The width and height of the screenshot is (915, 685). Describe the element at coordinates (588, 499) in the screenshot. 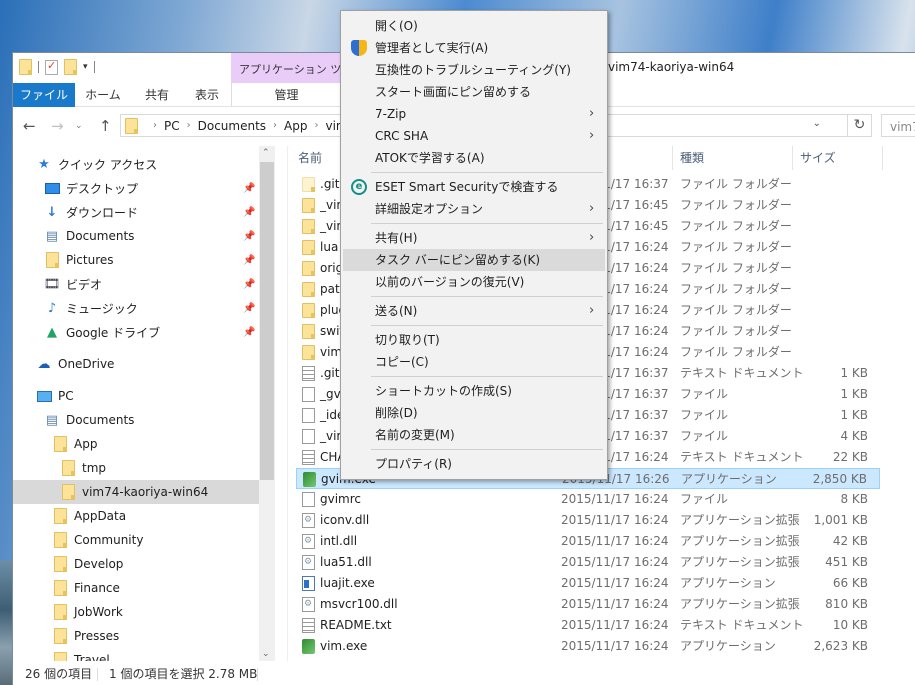

I see `file-row: gvimrc 2015/11/17 16:24 ファイル 8 KB` at that location.